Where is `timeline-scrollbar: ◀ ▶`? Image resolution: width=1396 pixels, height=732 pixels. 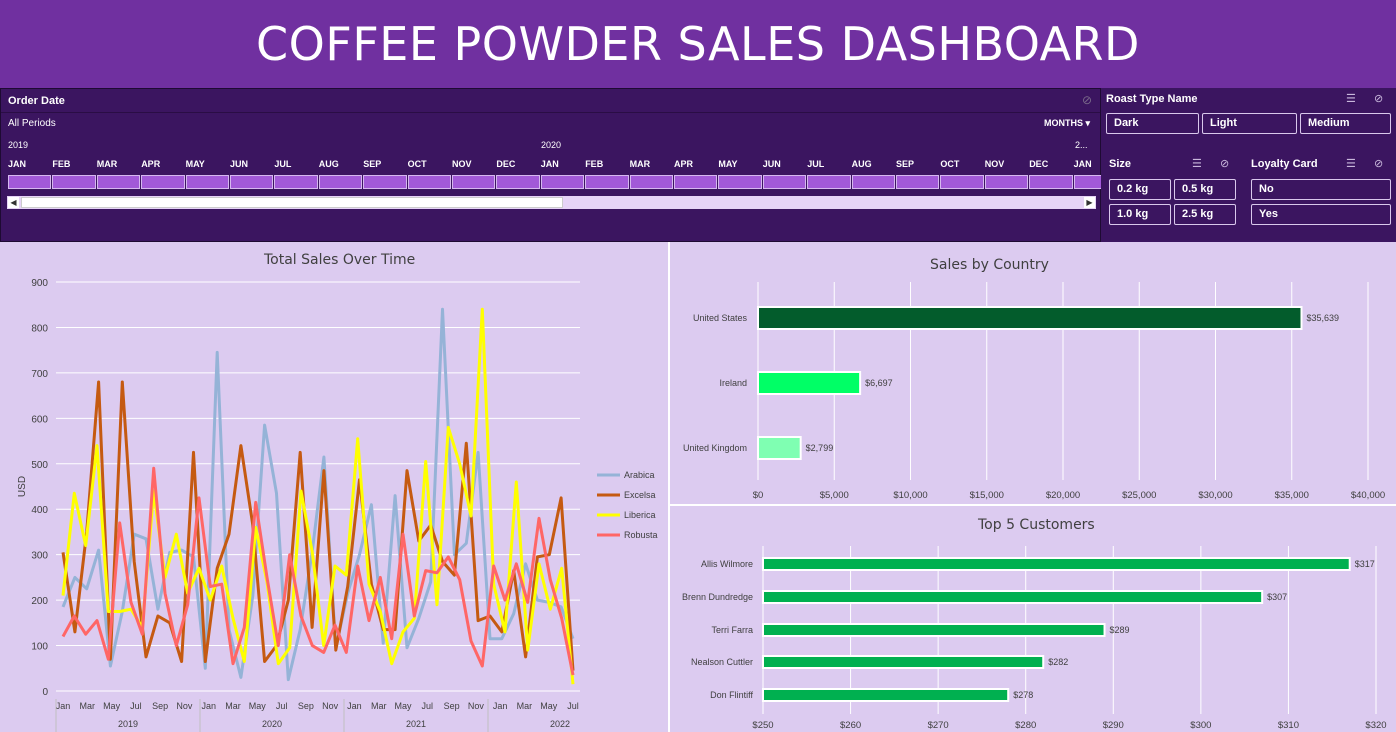
timeline-scrollbar: ◀ ▶ is located at coordinates (551, 202).